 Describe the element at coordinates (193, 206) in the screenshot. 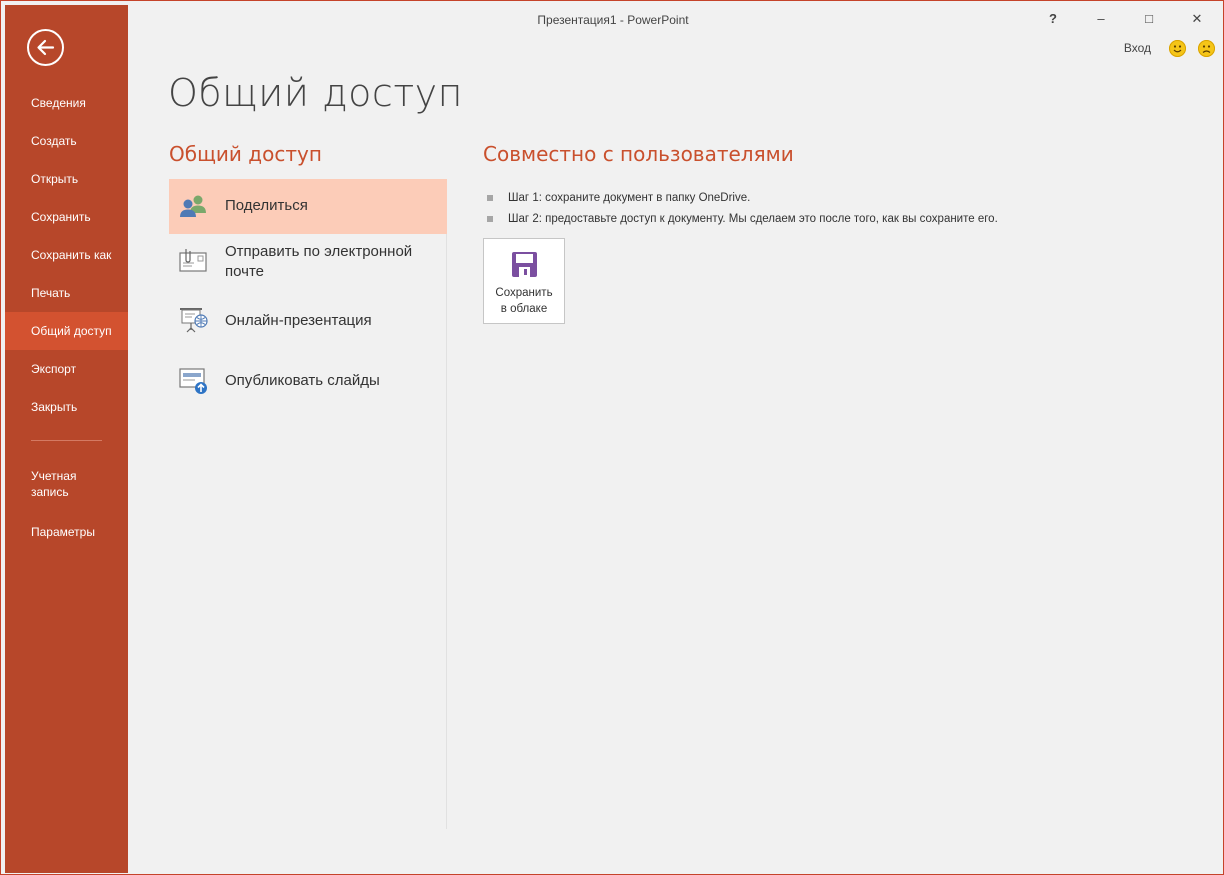

I see `people-icon` at that location.